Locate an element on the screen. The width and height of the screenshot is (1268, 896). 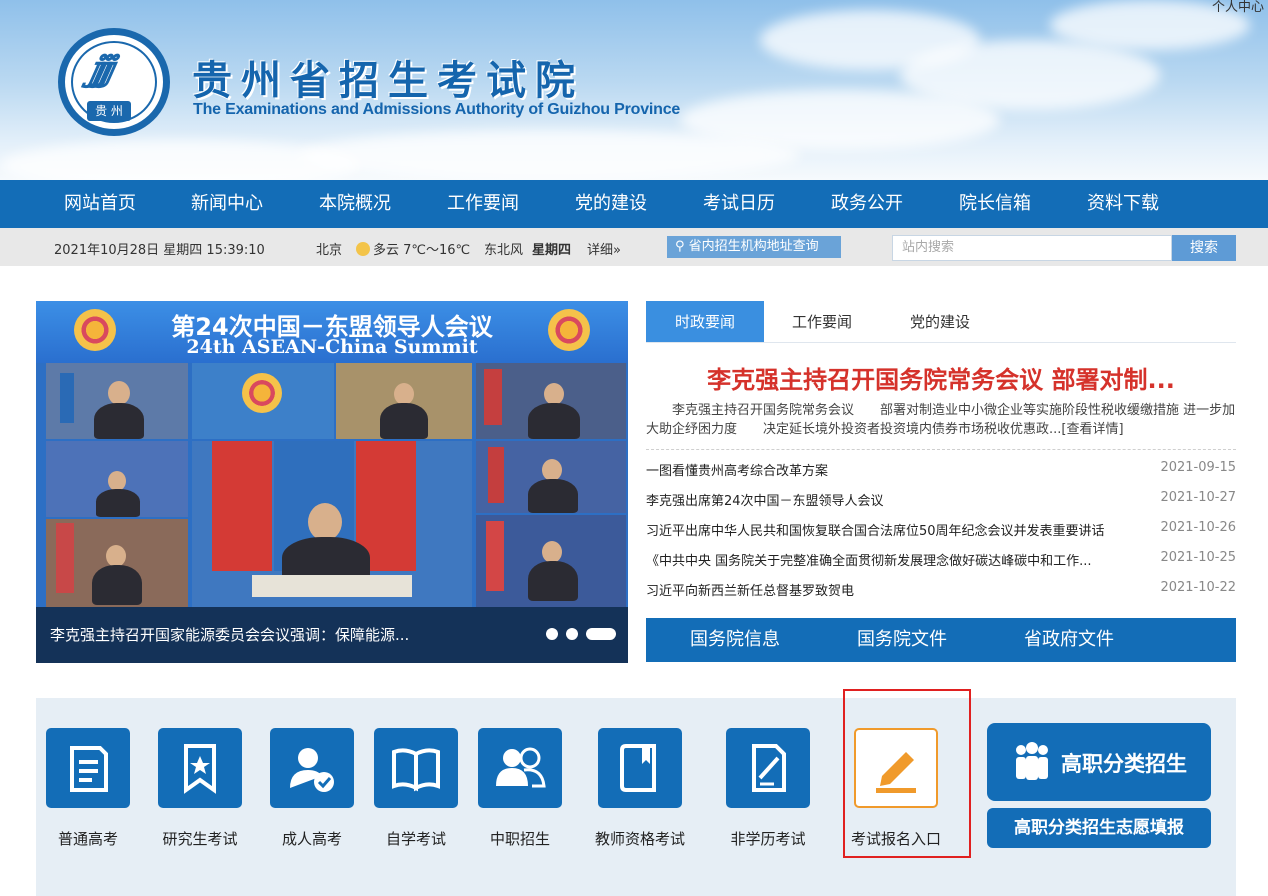
site-logo: ⅉⅉⅉ 贵 州 is located at coordinates (114, 82).